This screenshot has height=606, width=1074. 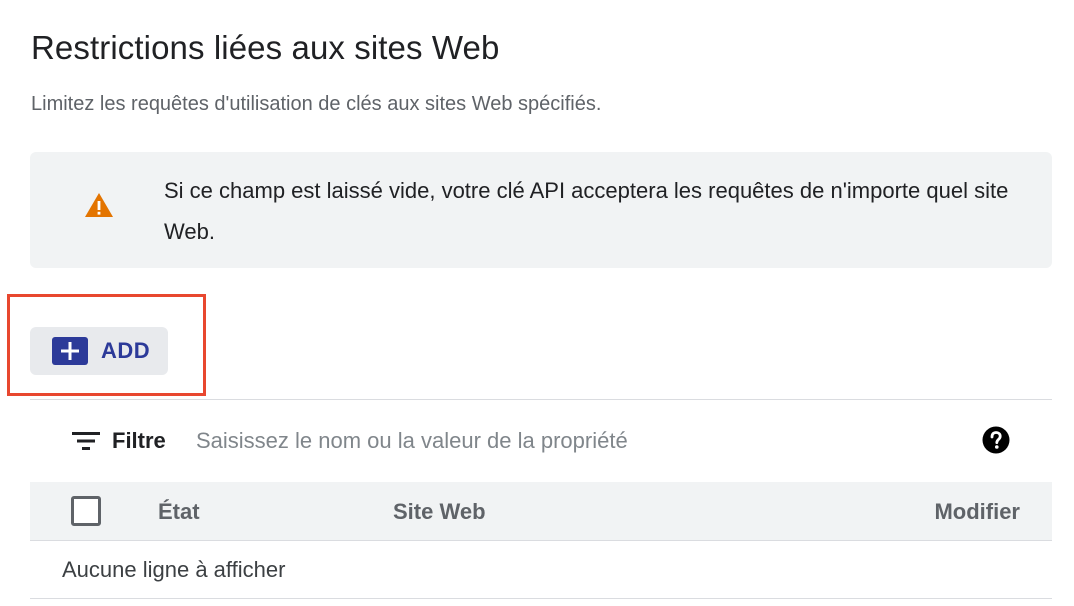 What do you see at coordinates (99, 205) in the screenshot?
I see `warning-triangle-icon` at bounding box center [99, 205].